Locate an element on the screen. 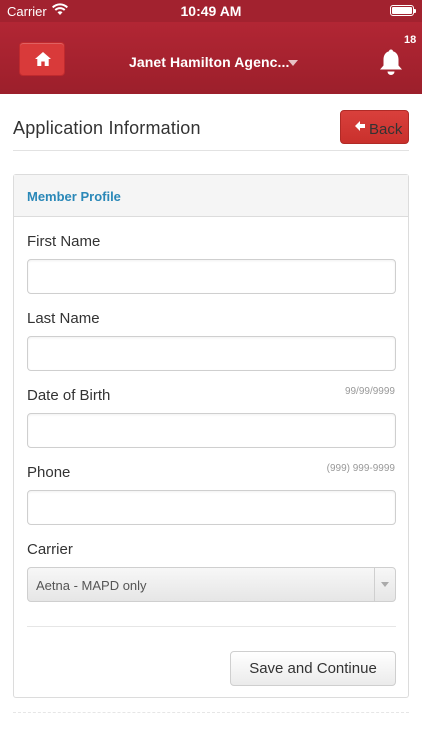 The width and height of the screenshot is (422, 750). carrier-label: Carrier is located at coordinates (50, 549).